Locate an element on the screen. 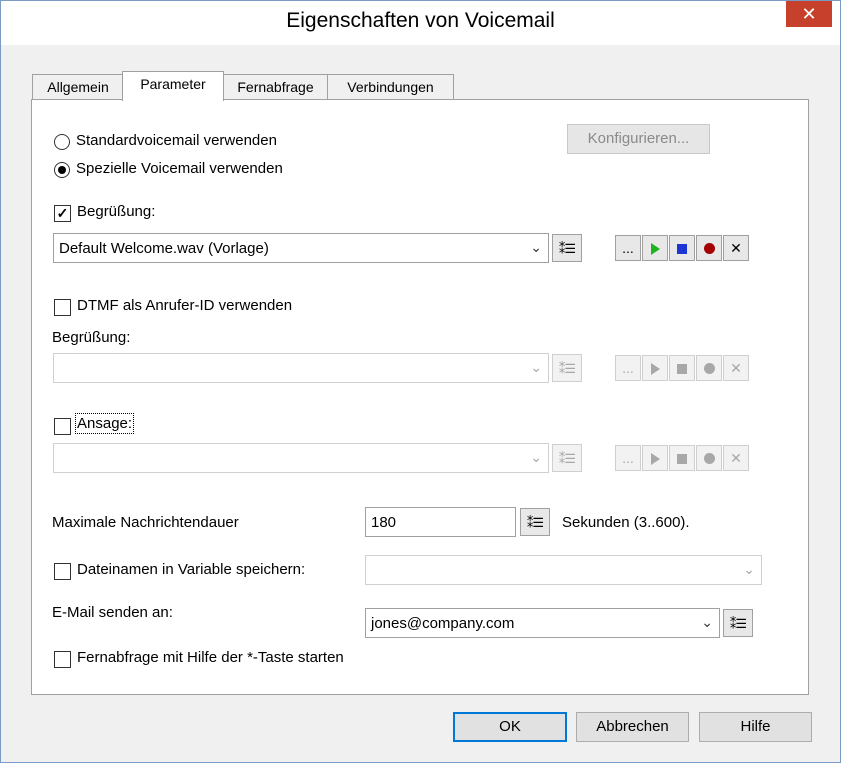 The height and width of the screenshot is (763, 841). close-icon: ✕ is located at coordinates (809, 14).